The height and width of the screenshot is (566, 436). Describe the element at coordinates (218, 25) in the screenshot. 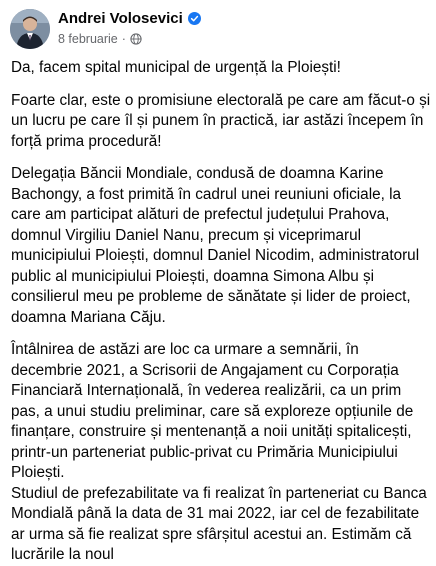

I see `post-header: Andrei Volosevici 8 februarie ·` at that location.